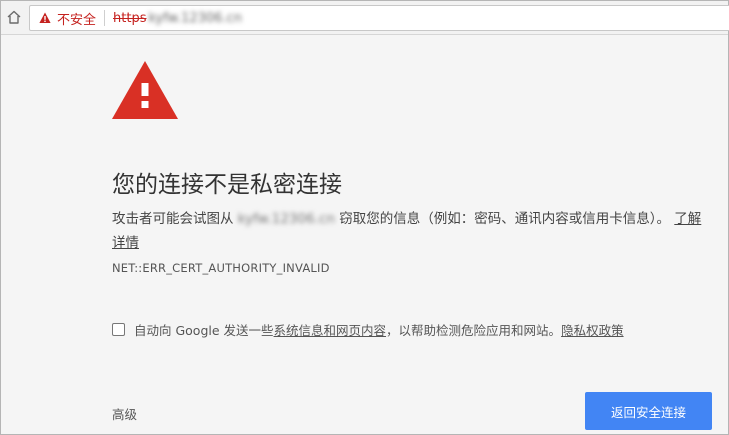 The image size is (729, 435). What do you see at coordinates (105, 18) in the screenshot?
I see `omnibox-divider` at bounding box center [105, 18].